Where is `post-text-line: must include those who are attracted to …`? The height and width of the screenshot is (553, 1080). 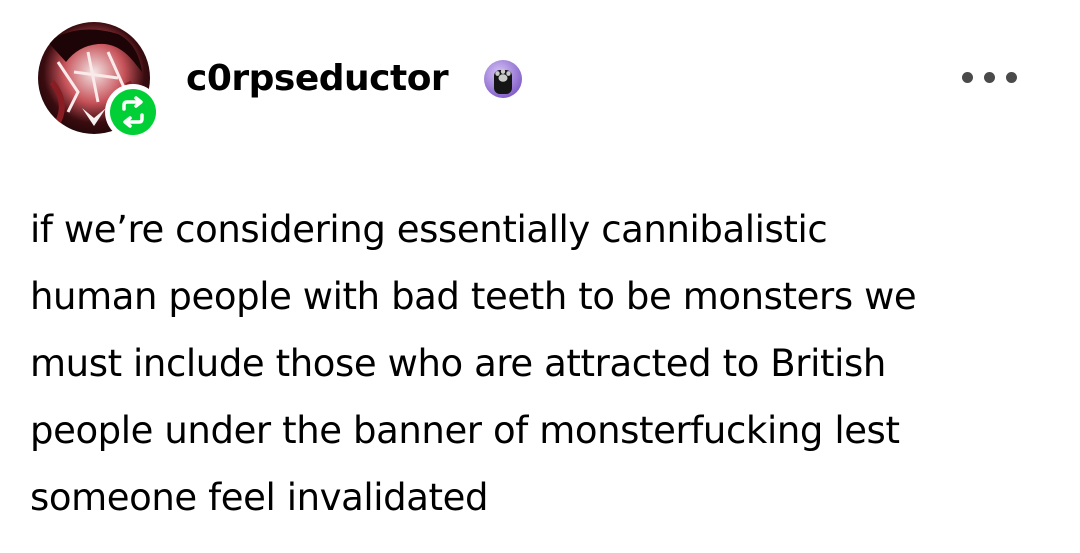 post-text-line: must include those who are attracted to … is located at coordinates (458, 363).